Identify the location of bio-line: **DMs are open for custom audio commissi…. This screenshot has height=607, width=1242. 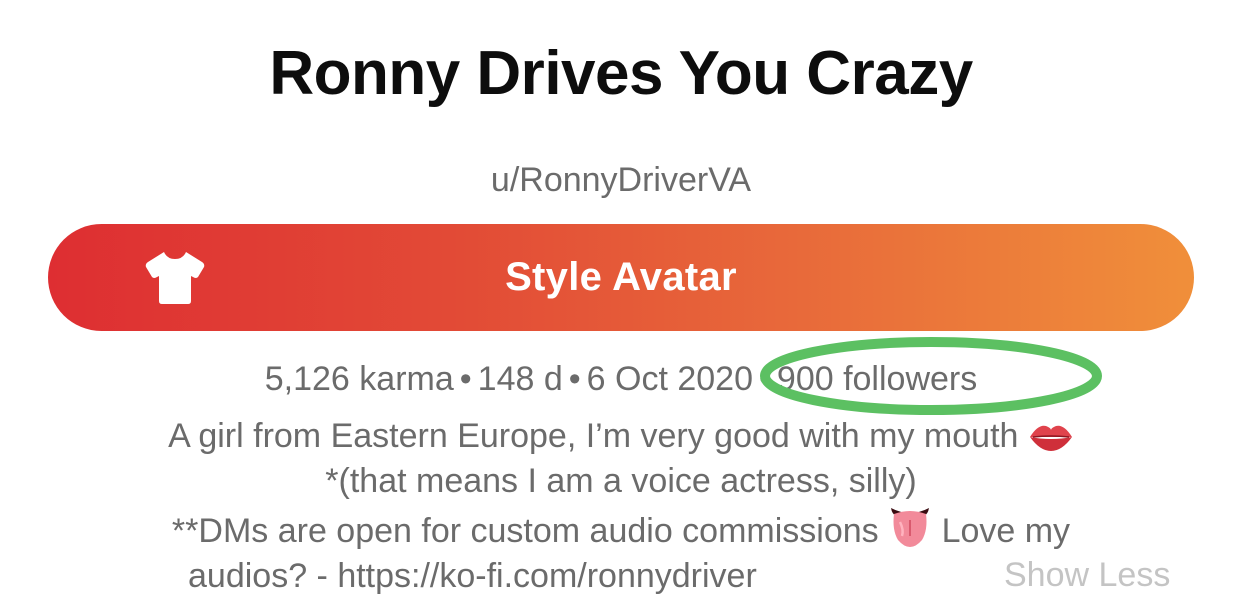
(621, 529).